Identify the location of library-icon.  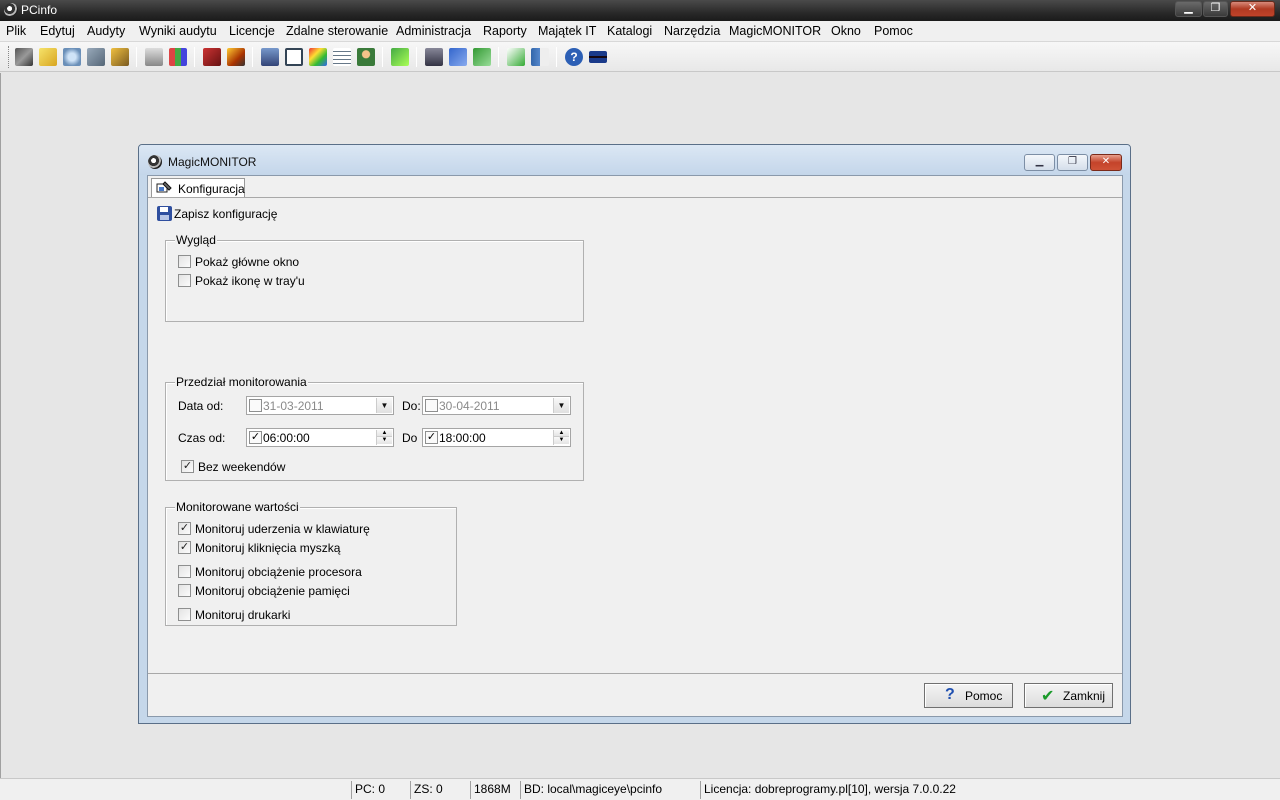
(540, 57).